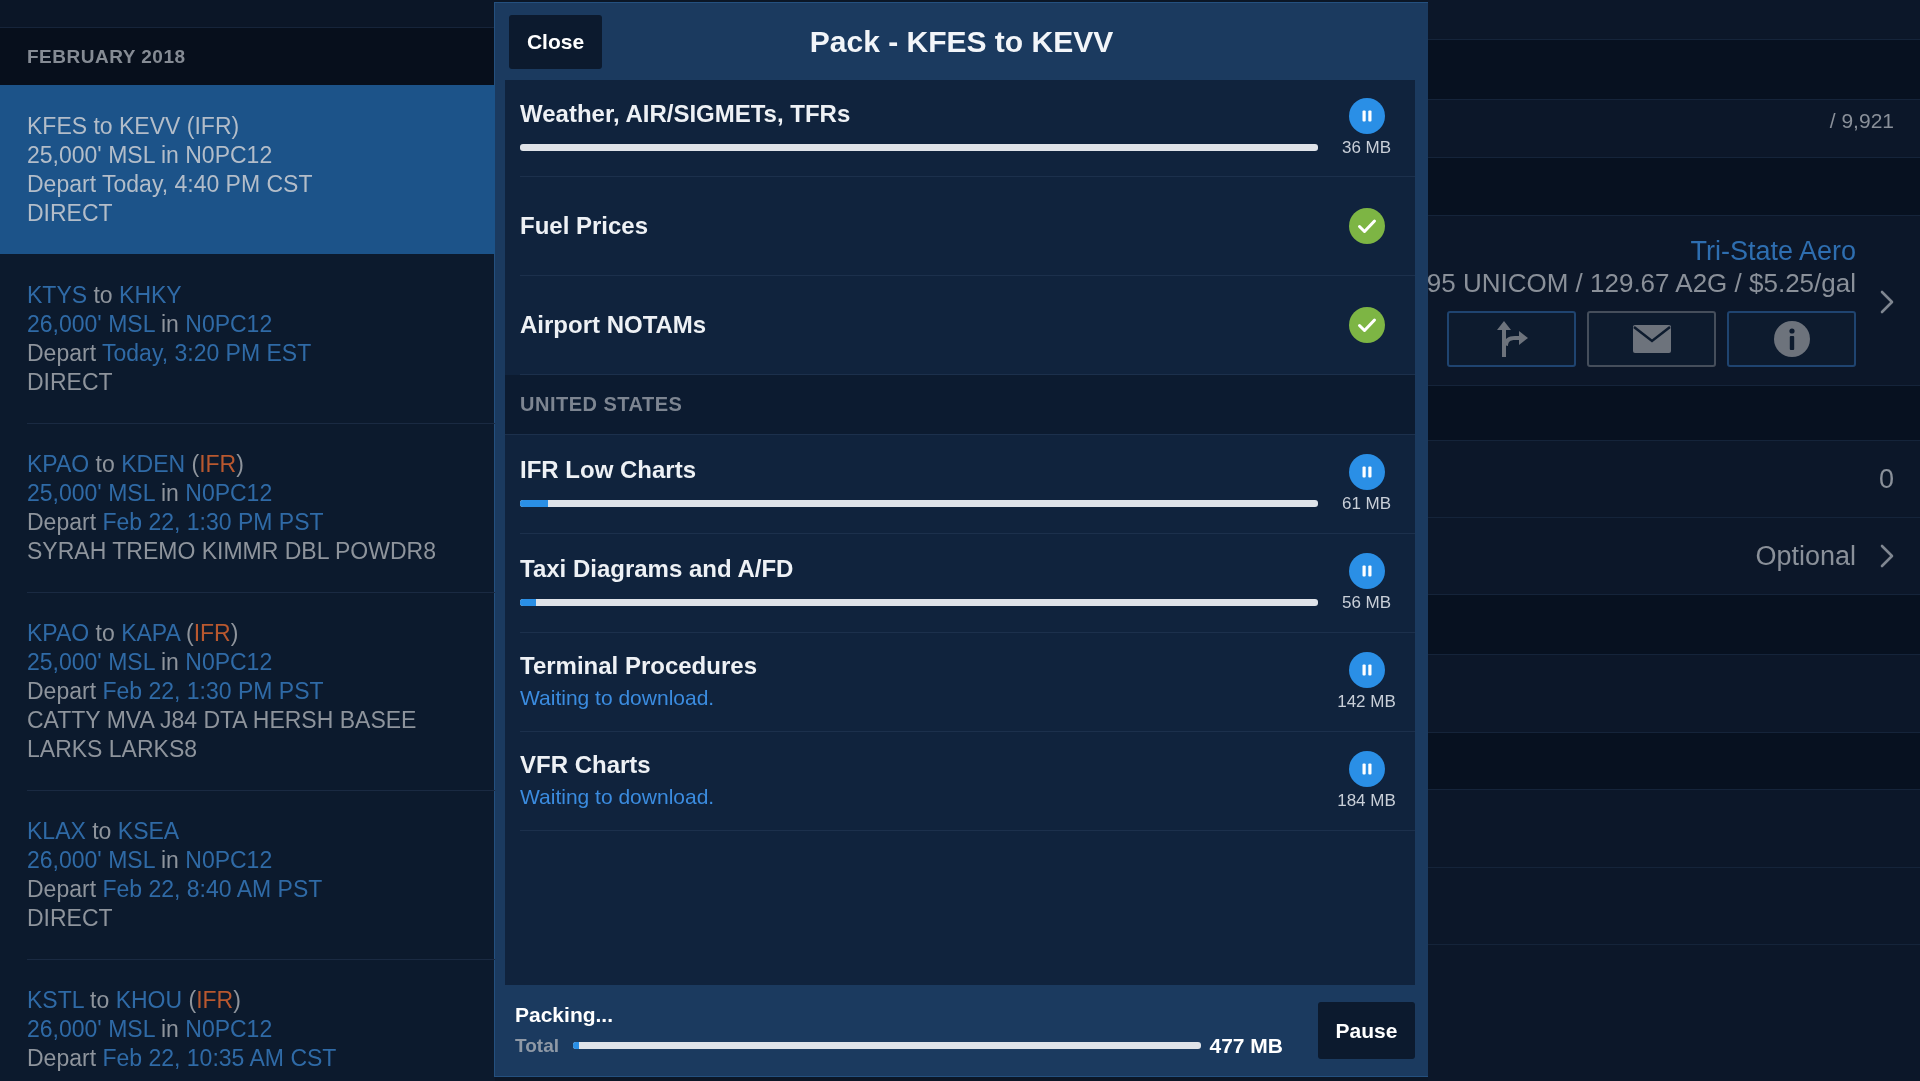  Describe the element at coordinates (614, 325) in the screenshot. I see `item-title: Airport NOTAMs` at that location.